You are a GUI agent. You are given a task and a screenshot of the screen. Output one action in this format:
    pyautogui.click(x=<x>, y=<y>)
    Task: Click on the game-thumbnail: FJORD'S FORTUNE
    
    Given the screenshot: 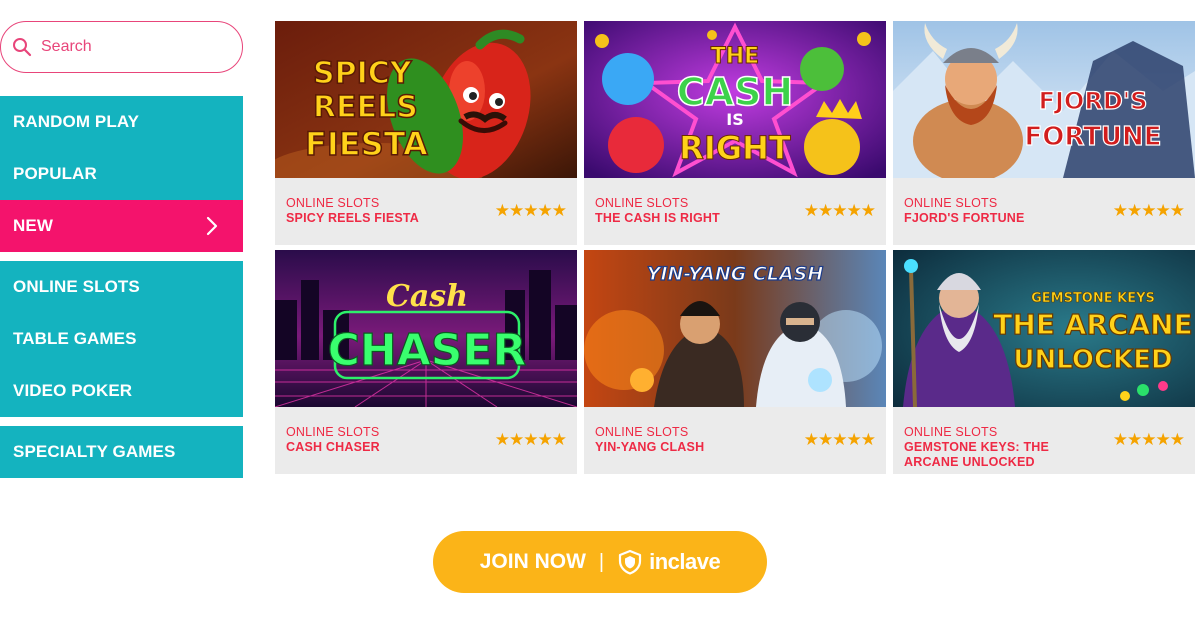 What is the action you would take?
    pyautogui.click(x=1044, y=99)
    